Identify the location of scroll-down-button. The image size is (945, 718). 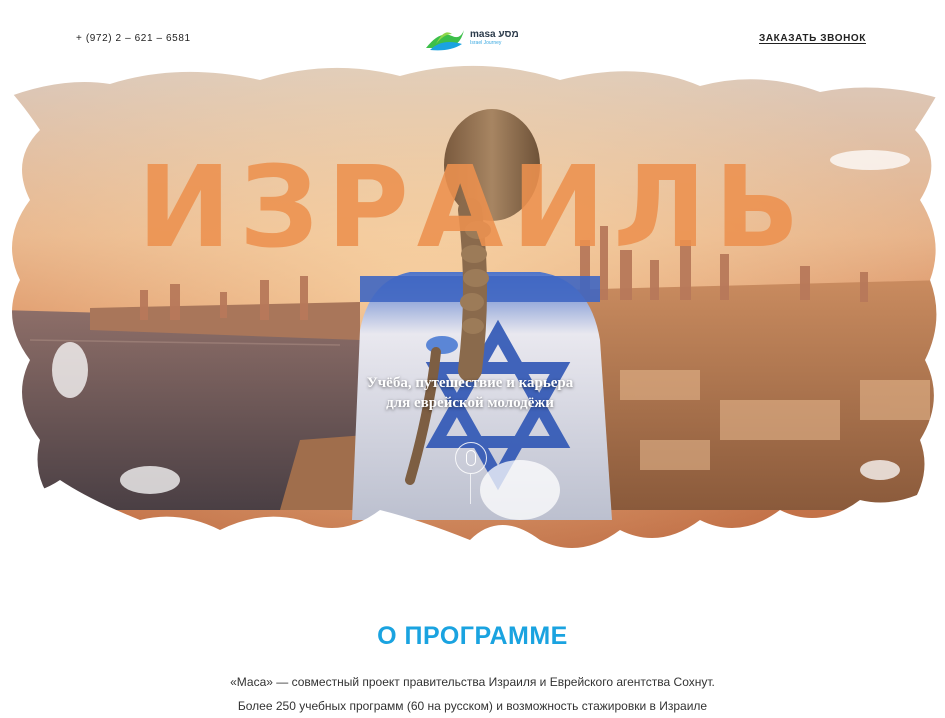
(471, 473).